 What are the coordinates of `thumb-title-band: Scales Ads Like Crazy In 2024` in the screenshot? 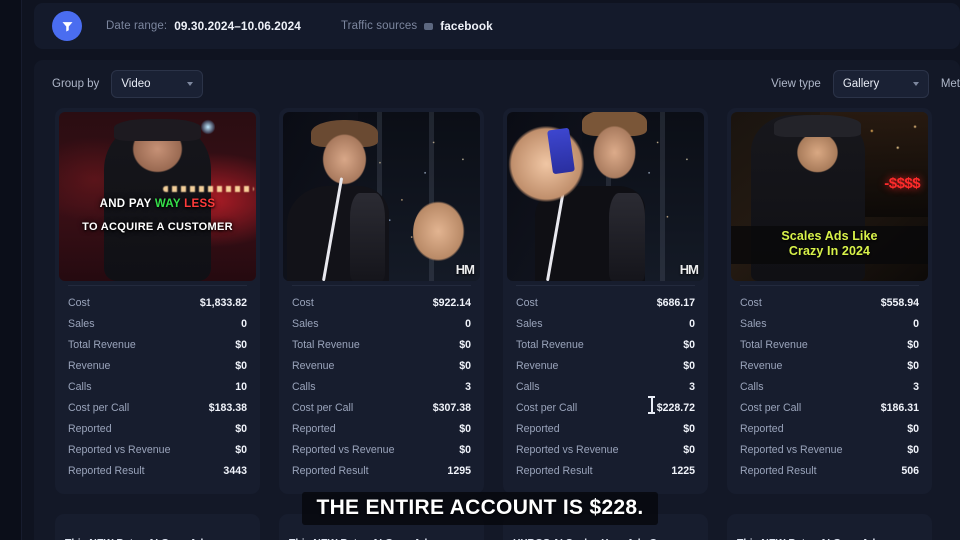 It's located at (829, 245).